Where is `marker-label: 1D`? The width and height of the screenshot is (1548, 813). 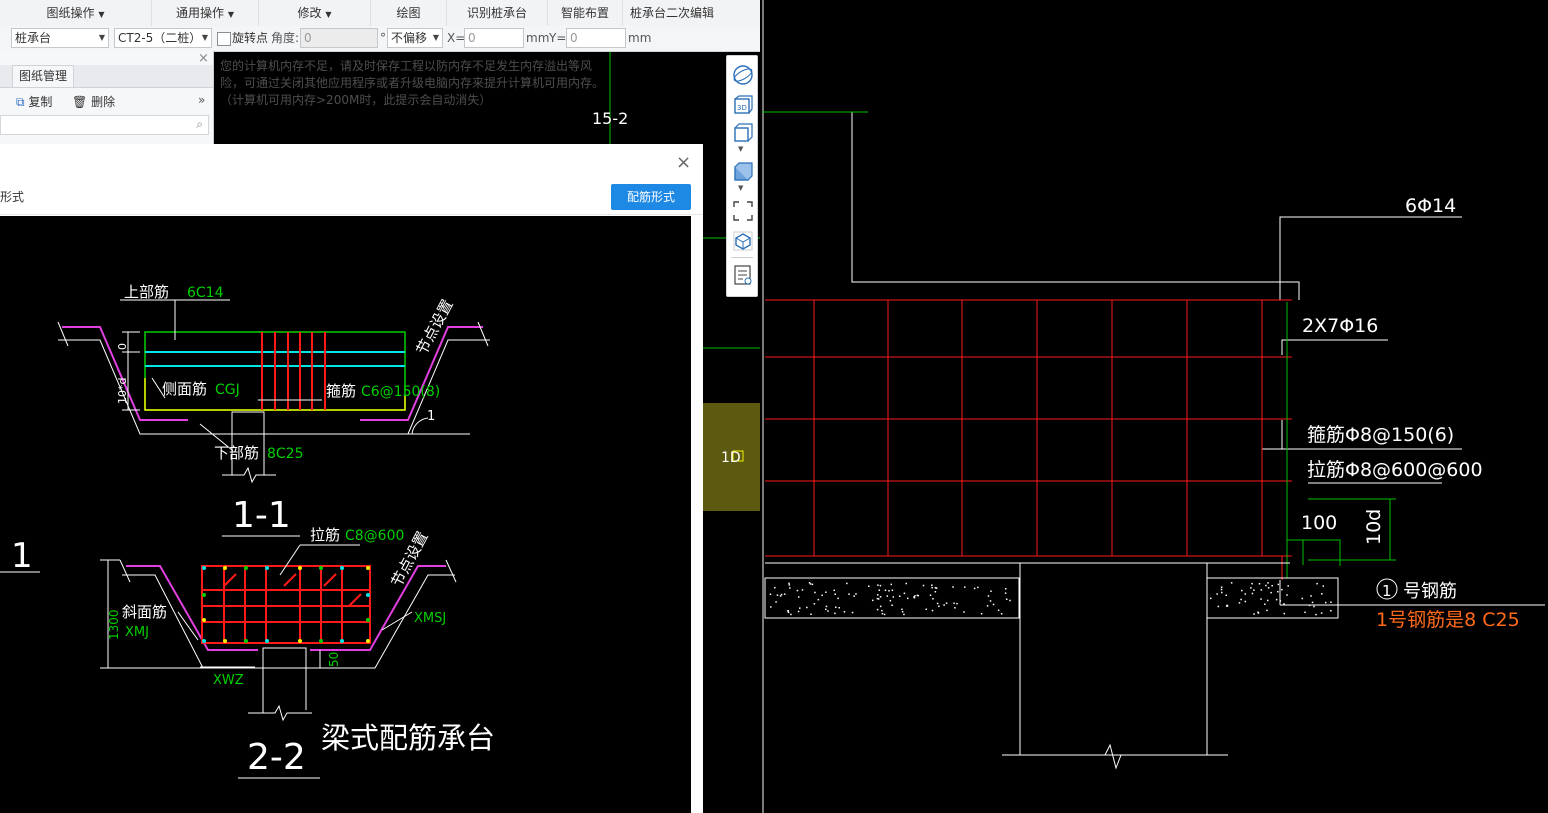 marker-label: 1D is located at coordinates (731, 458).